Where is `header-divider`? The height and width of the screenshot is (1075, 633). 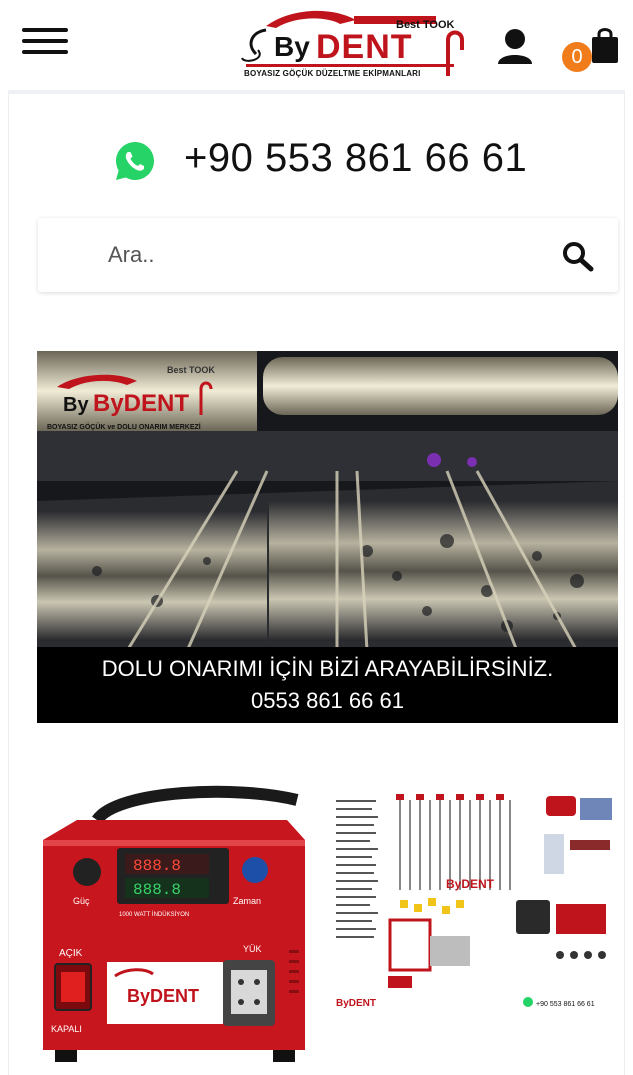
header-divider is located at coordinates (316, 92).